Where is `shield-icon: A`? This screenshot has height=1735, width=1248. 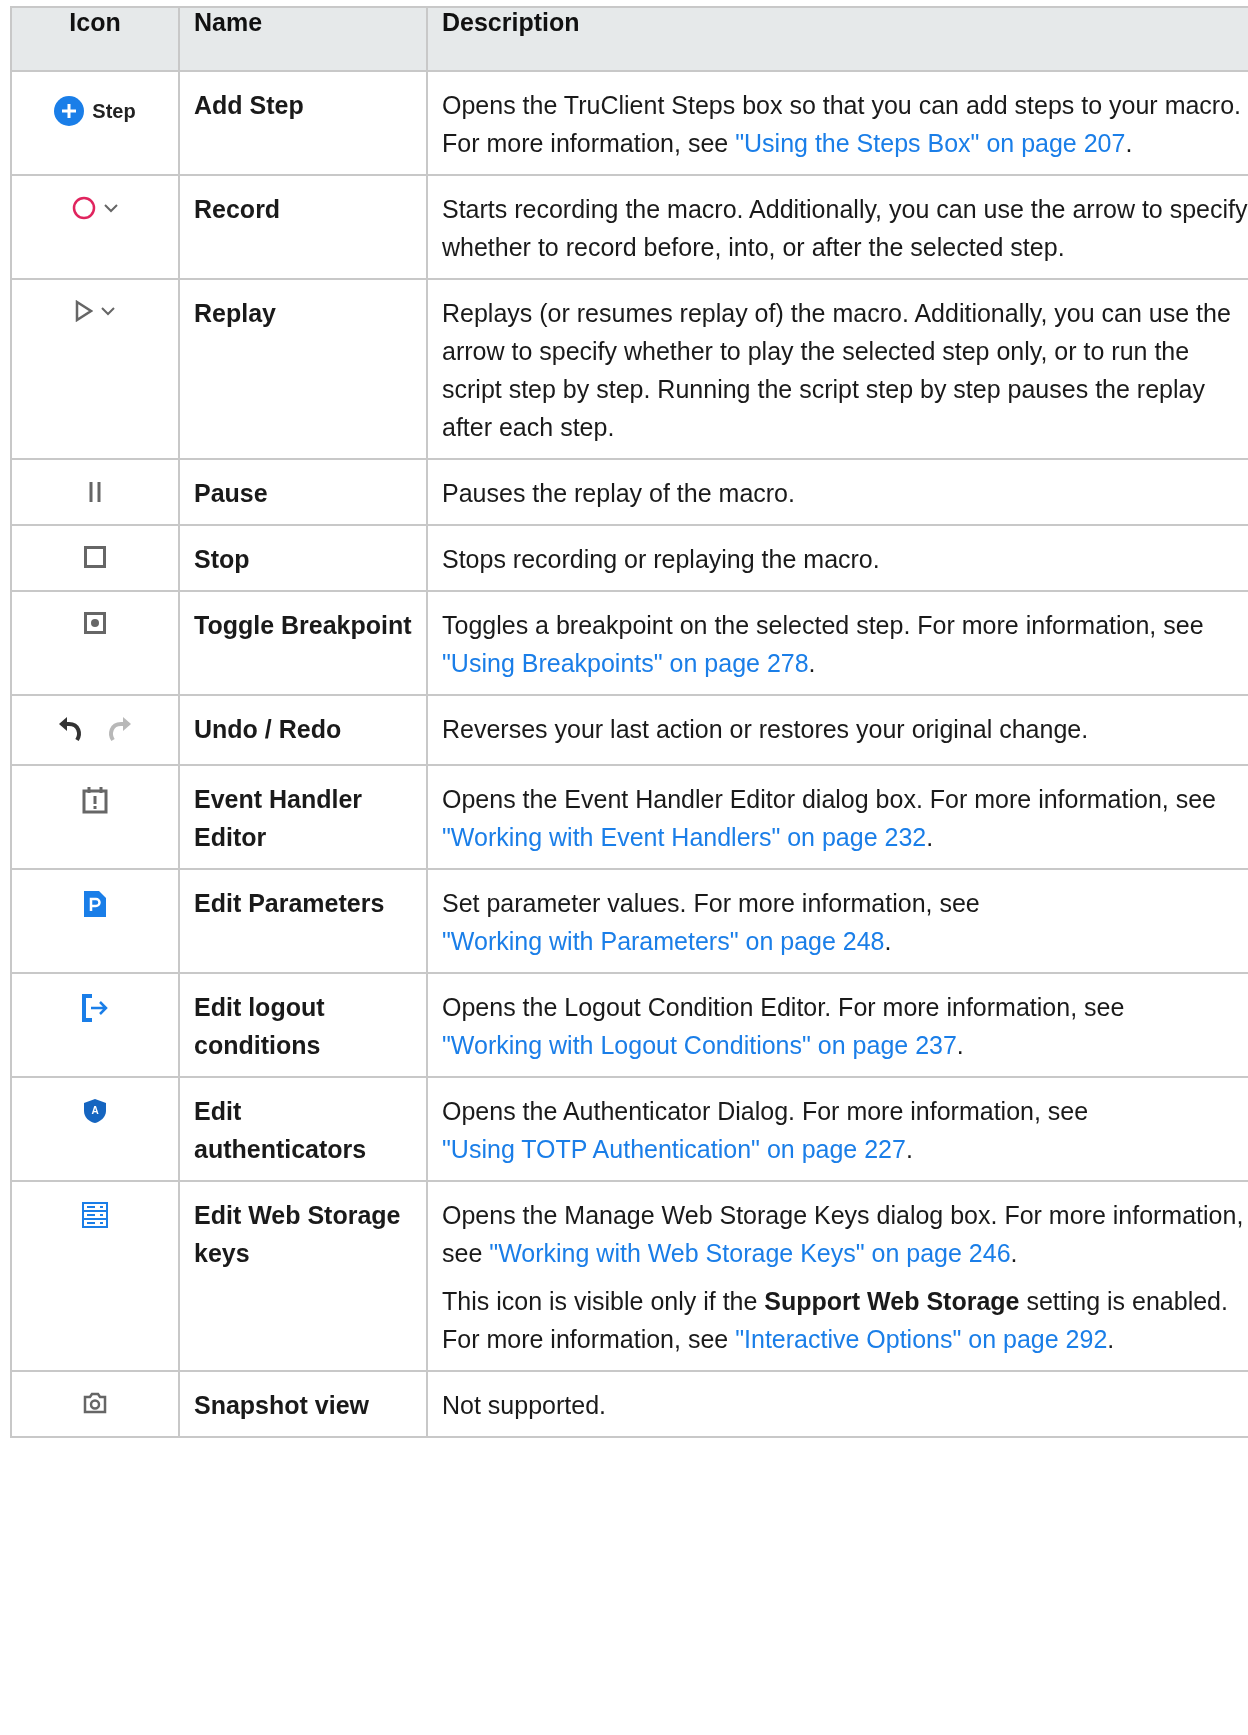 shield-icon: A is located at coordinates (95, 1111).